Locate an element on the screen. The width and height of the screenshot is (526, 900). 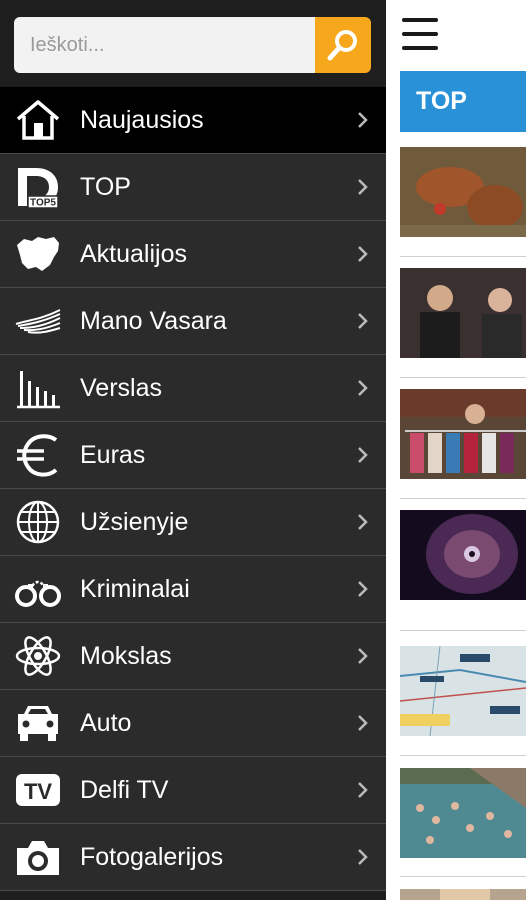
handcuffs-icon is located at coordinates (38, 589).